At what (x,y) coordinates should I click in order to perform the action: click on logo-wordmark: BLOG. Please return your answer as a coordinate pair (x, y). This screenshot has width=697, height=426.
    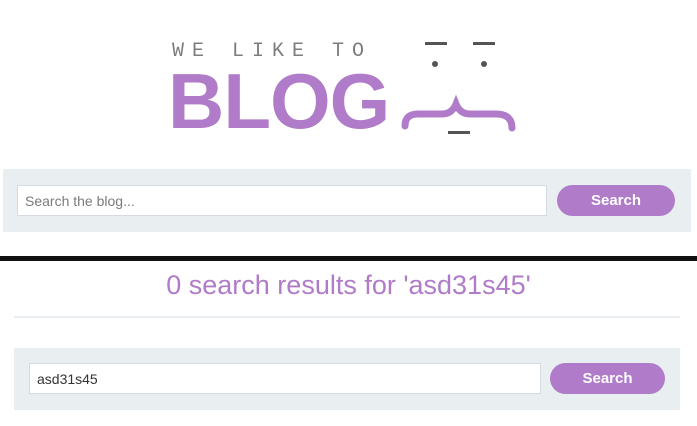
    Looking at the image, I should click on (279, 101).